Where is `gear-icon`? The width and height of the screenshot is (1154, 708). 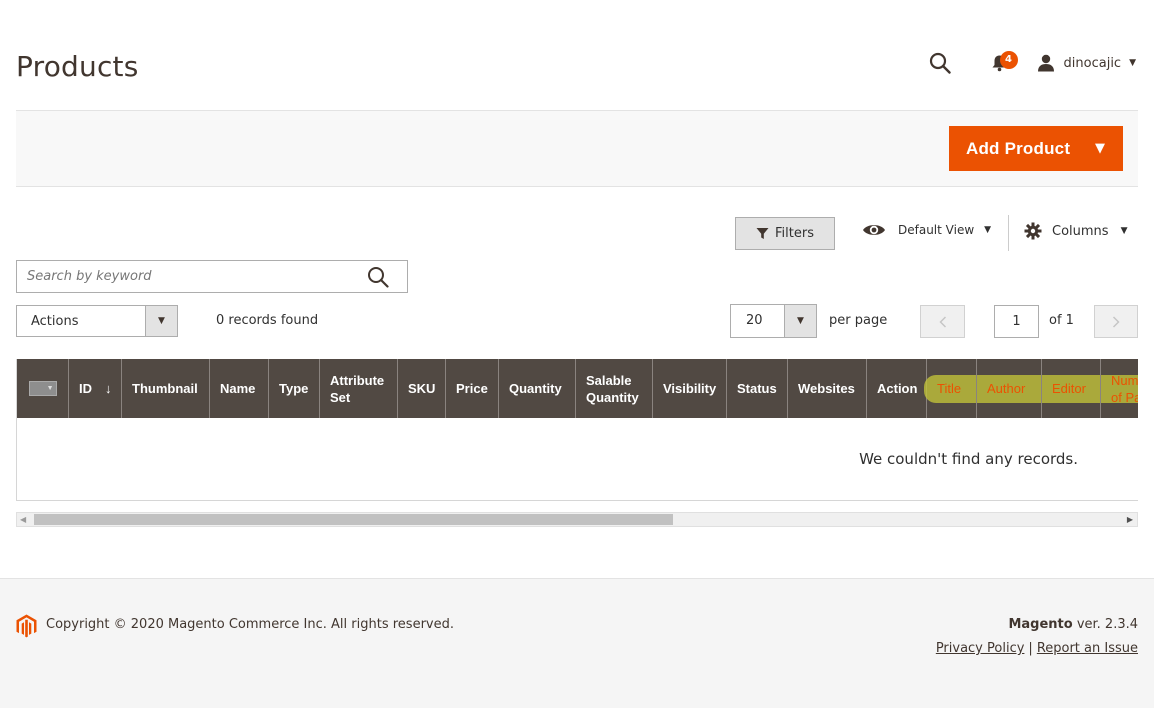
gear-icon is located at coordinates (1033, 231).